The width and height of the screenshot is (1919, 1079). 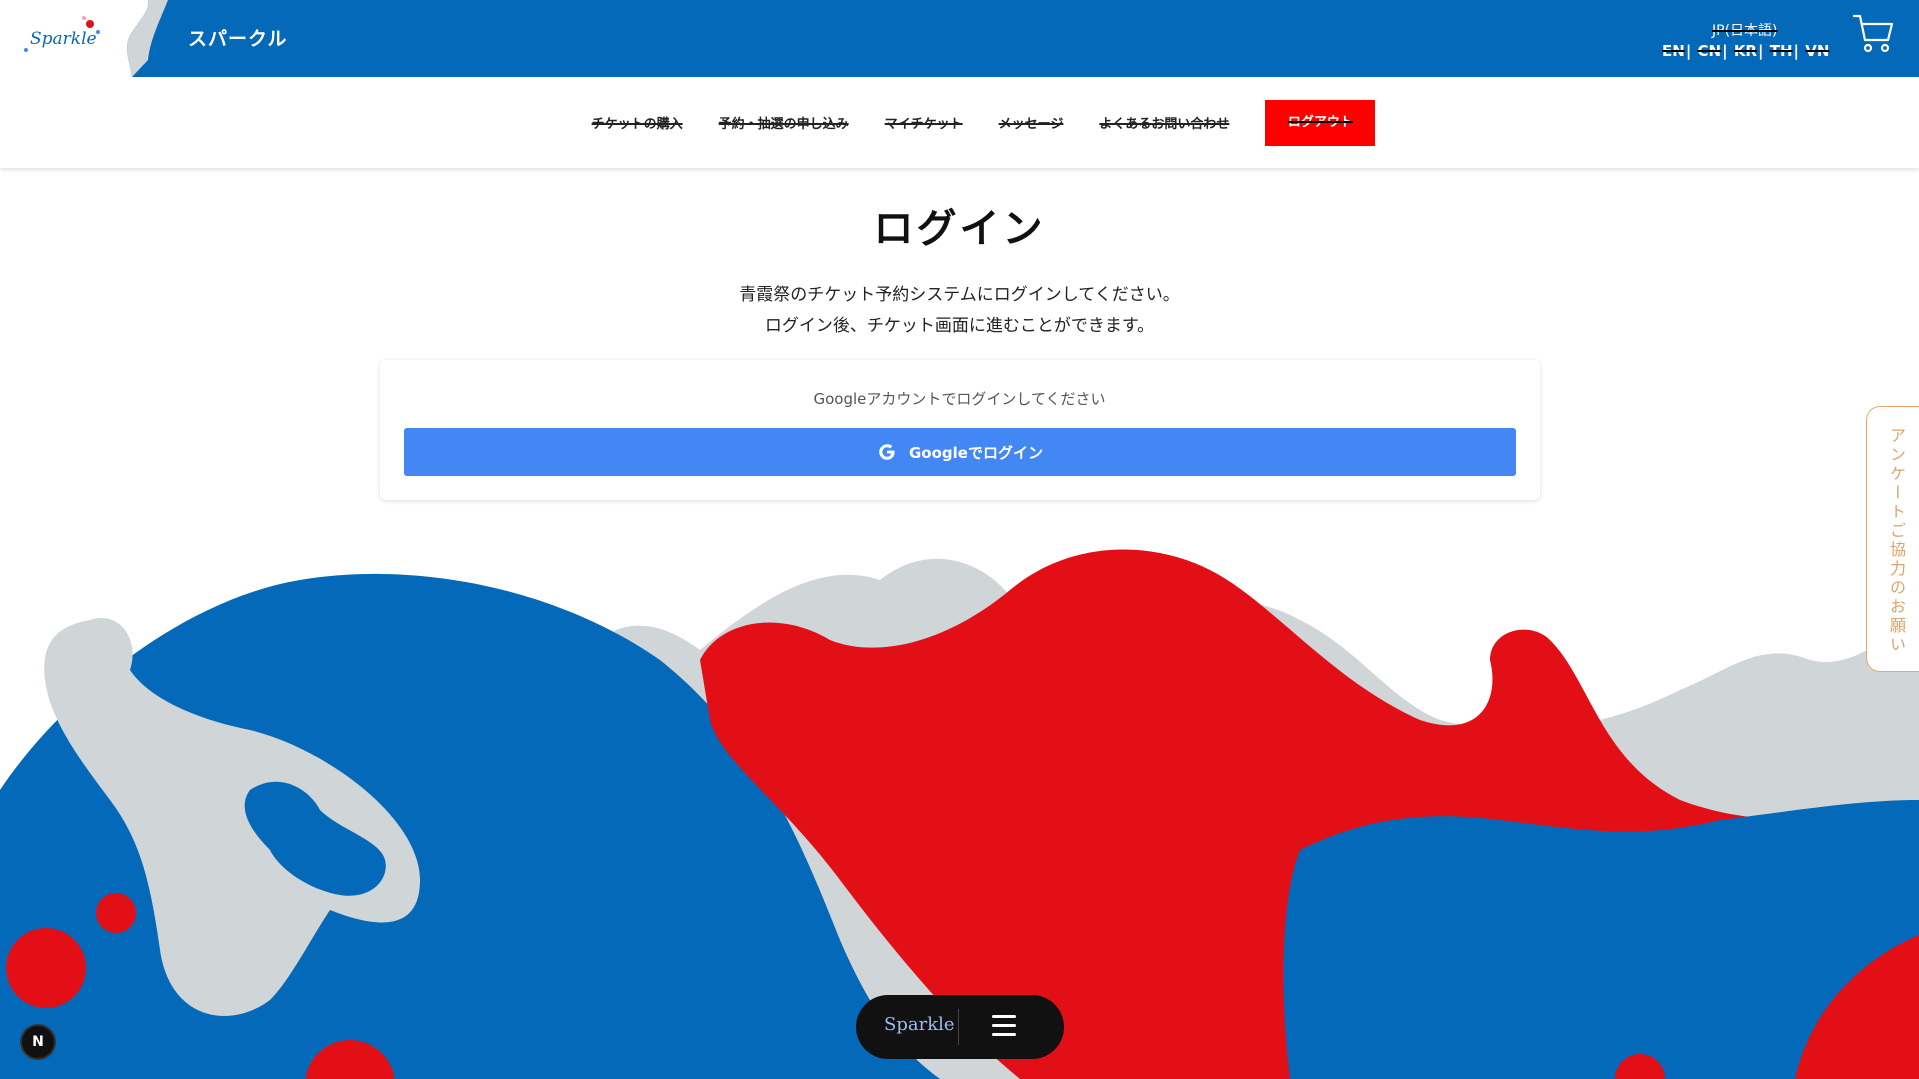 What do you see at coordinates (784, 122) in the screenshot?
I see `nav-reservation-lottery: 予約・抽選の申し込み` at bounding box center [784, 122].